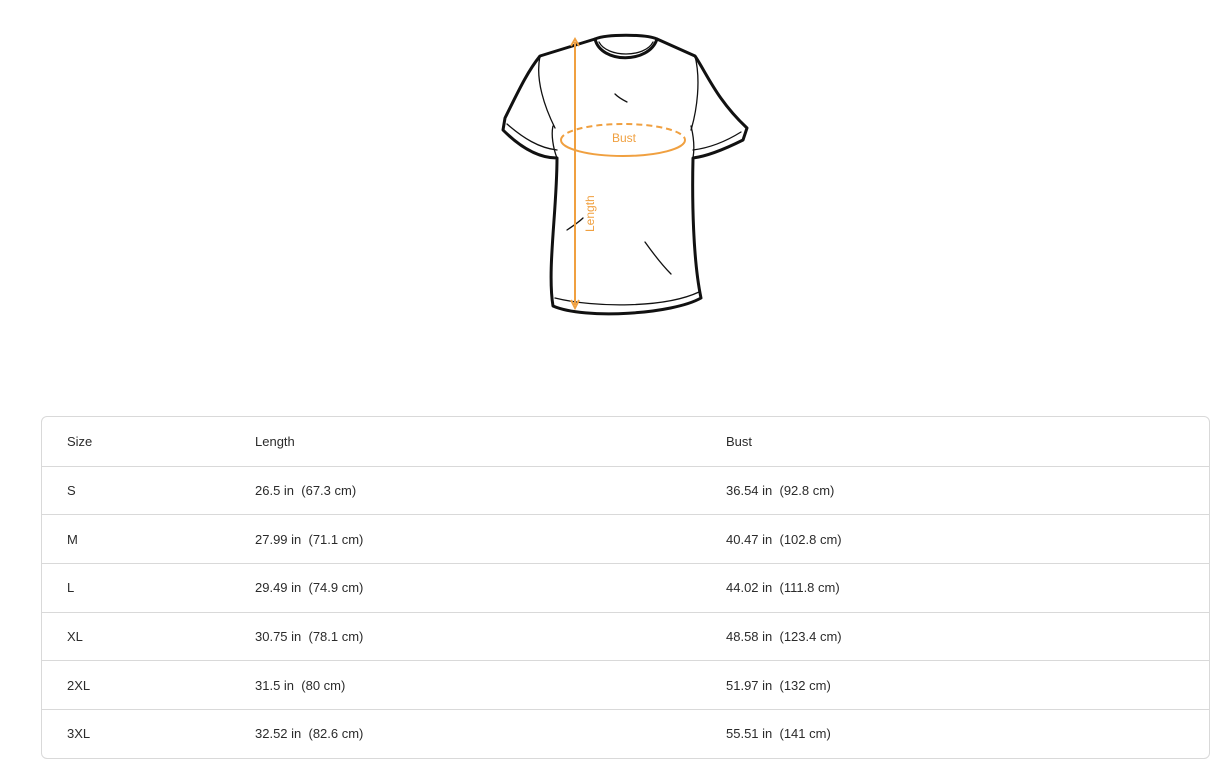 The width and height of the screenshot is (1232, 771). What do you see at coordinates (739, 441) in the screenshot?
I see `header-bust: Bust` at bounding box center [739, 441].